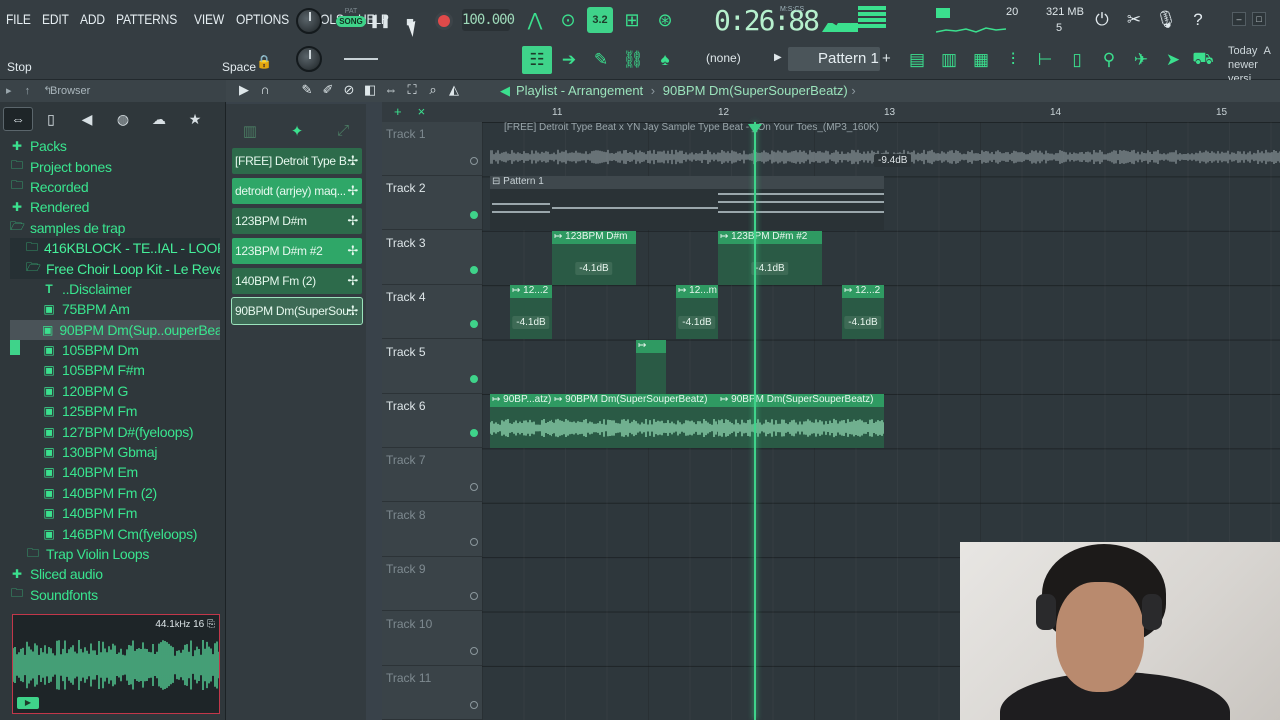  Describe the element at coordinates (432, 693) in the screenshot. I see `track-header: Track 11` at that location.